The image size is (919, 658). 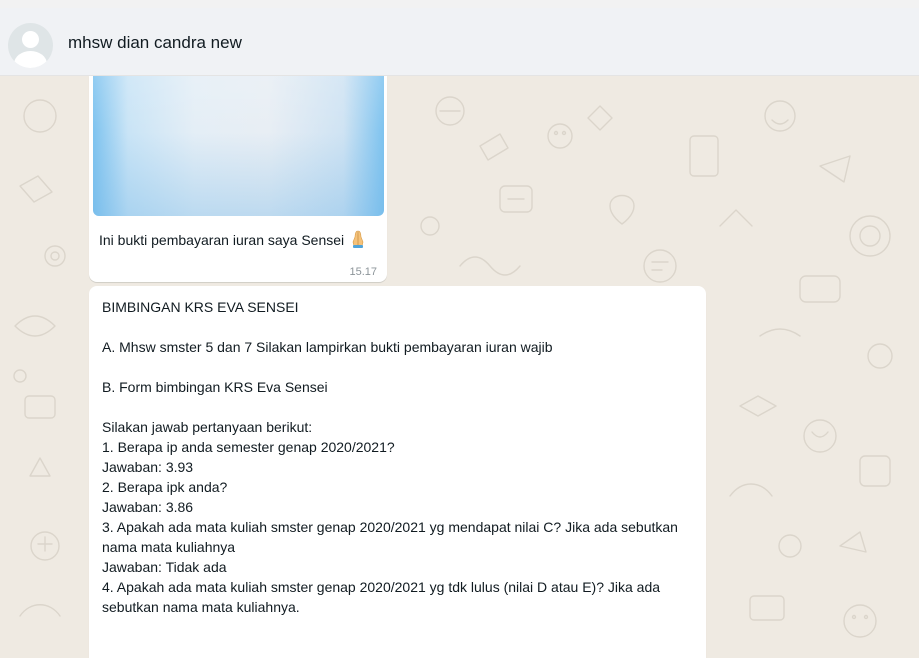 What do you see at coordinates (222, 240) in the screenshot?
I see `caption-text: Ini bukti pembayaran iuran saya Sensei` at bounding box center [222, 240].